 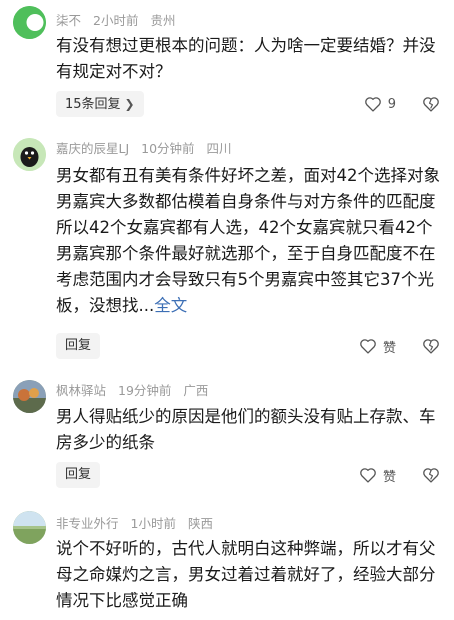 I want to click on timestamp: 1小时前, so click(x=153, y=523).